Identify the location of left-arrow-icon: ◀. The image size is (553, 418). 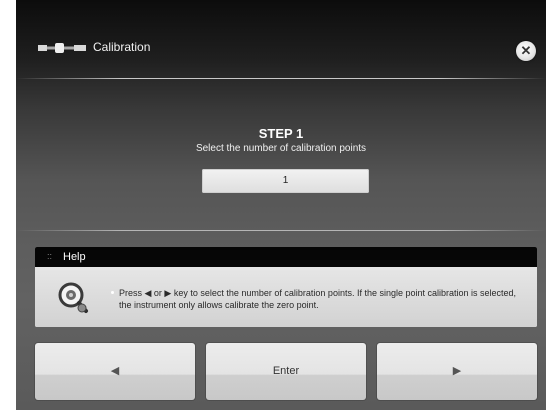
(115, 371).